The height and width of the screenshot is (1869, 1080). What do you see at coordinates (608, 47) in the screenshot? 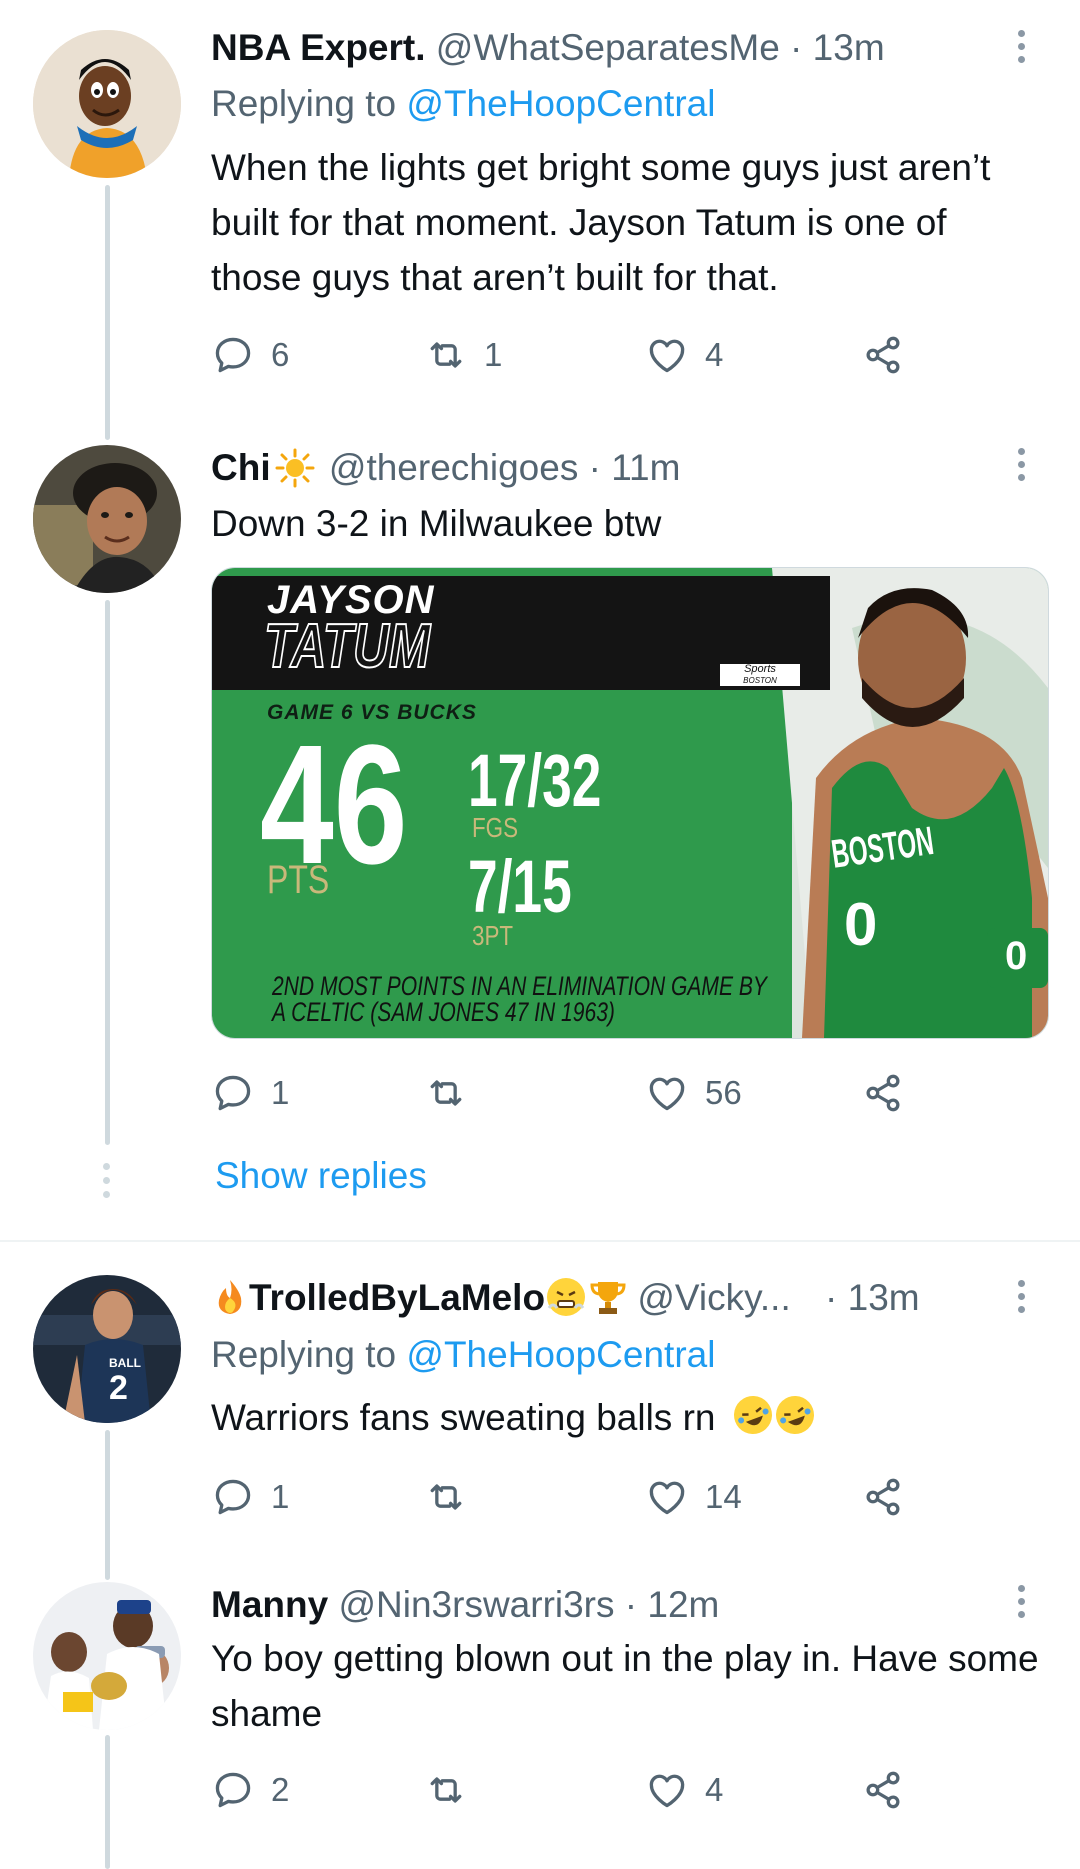
I see `user-handle: @WhatSeparatesMe` at bounding box center [608, 47].